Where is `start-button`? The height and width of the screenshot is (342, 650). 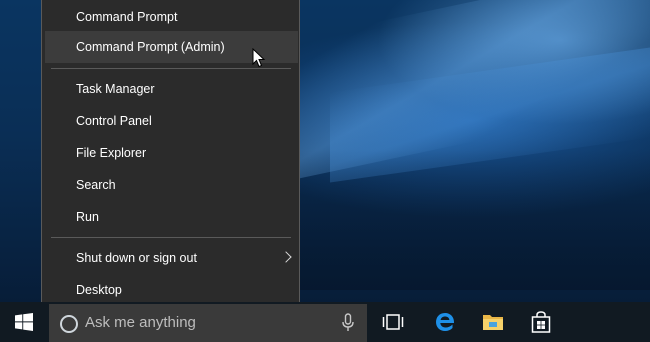
start-button is located at coordinates (24, 322).